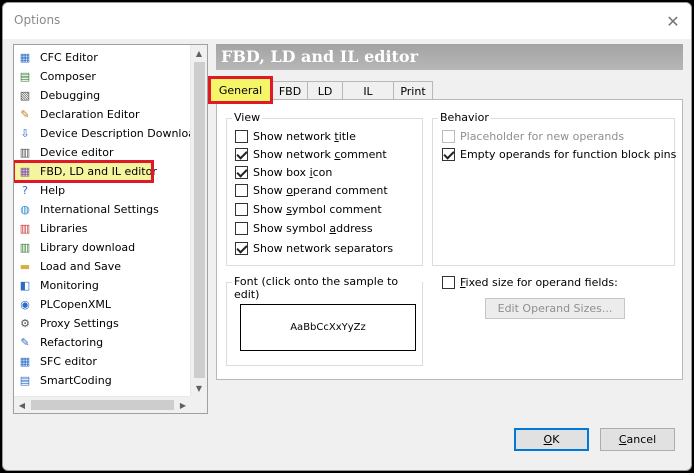 Image resolution: width=694 pixels, height=473 pixels. I want to click on tree-vertical-scroll-thumb, so click(199, 220).